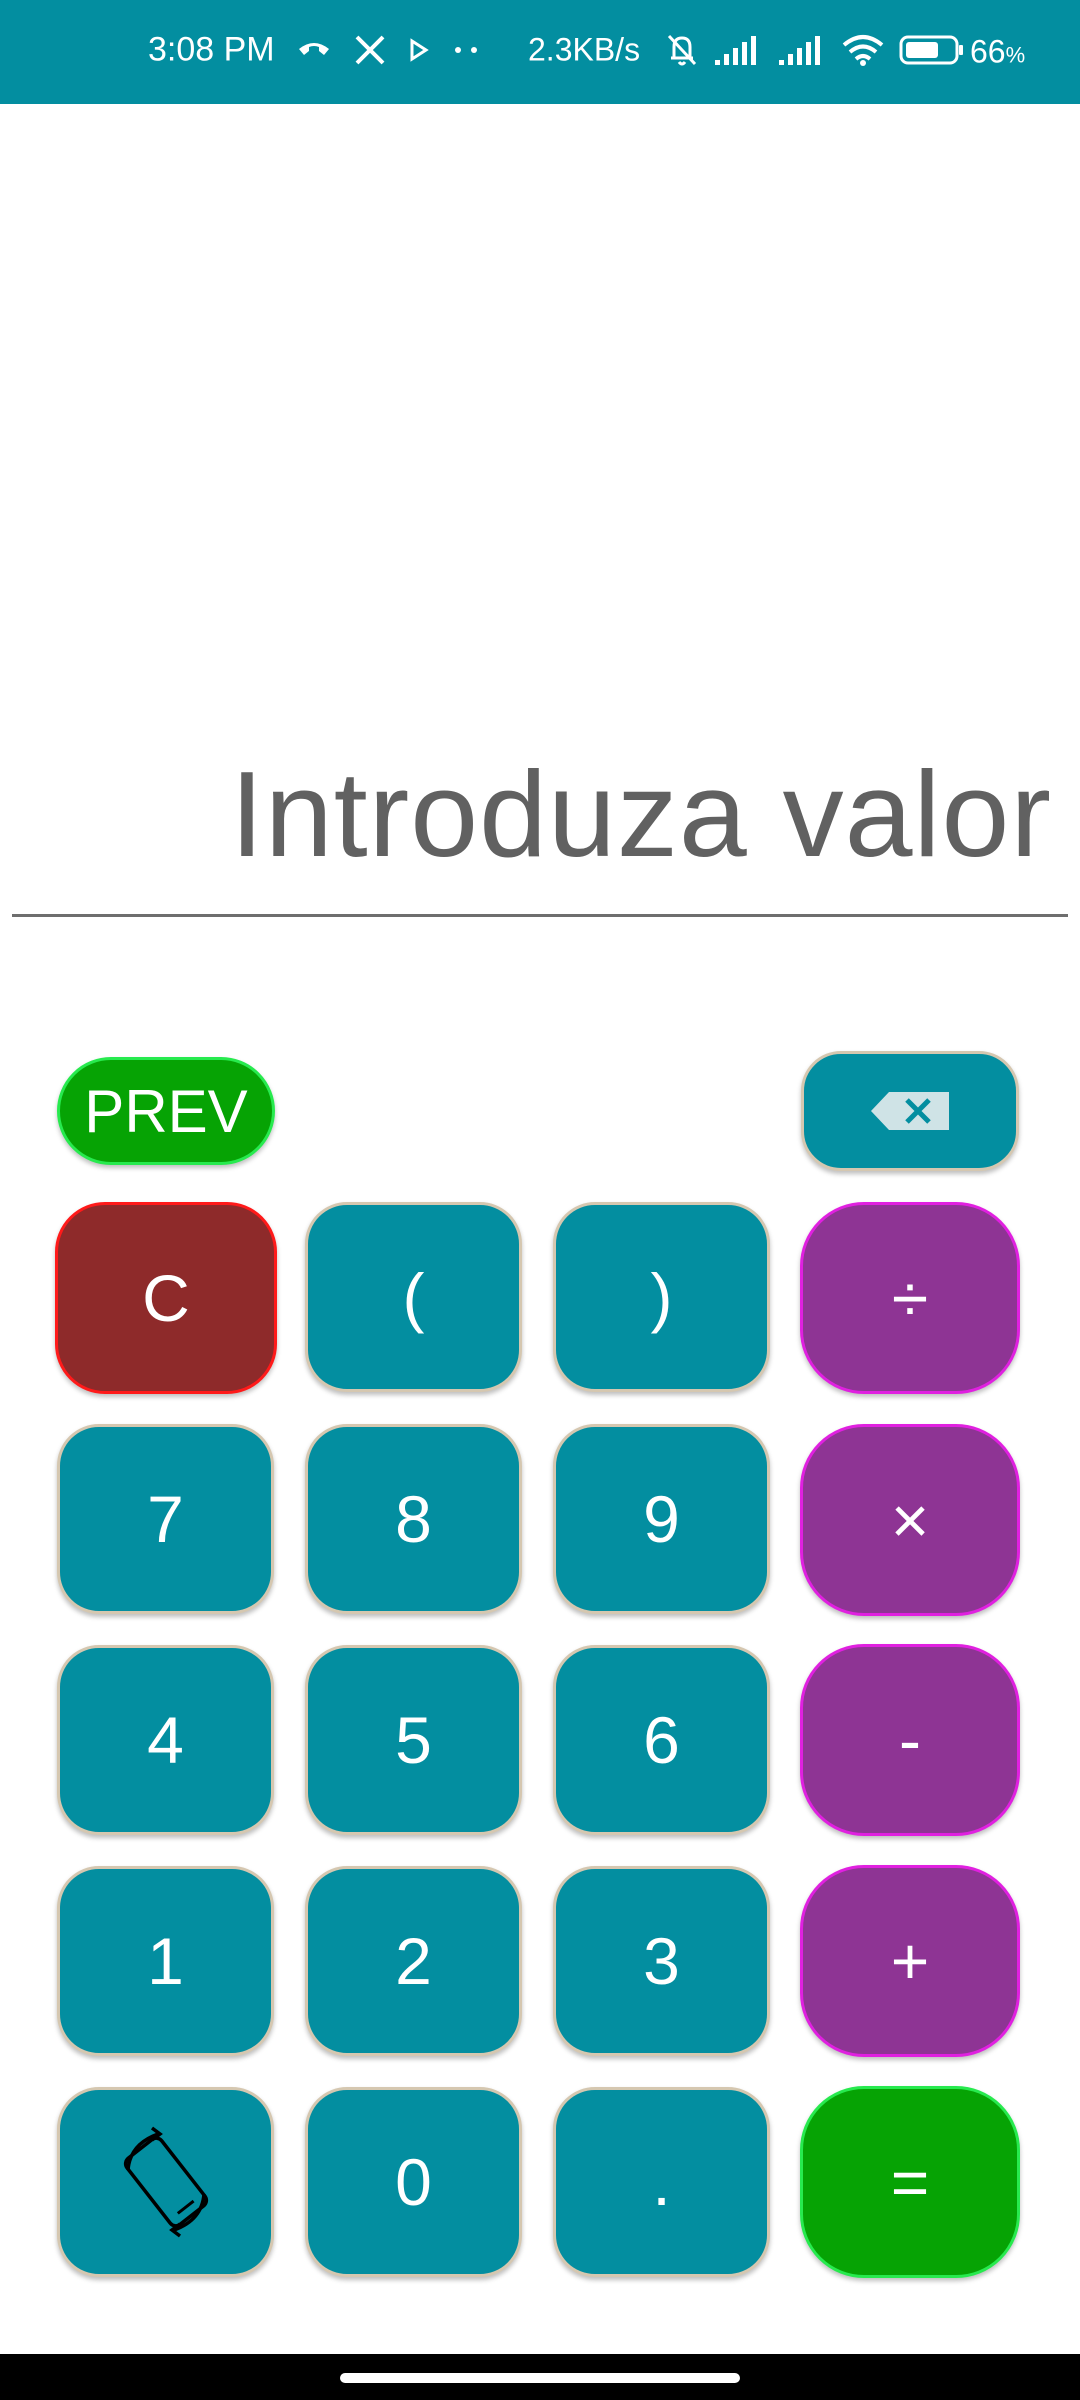 The image size is (1080, 2400). What do you see at coordinates (166, 1298) in the screenshot?
I see `clear-button: C` at bounding box center [166, 1298].